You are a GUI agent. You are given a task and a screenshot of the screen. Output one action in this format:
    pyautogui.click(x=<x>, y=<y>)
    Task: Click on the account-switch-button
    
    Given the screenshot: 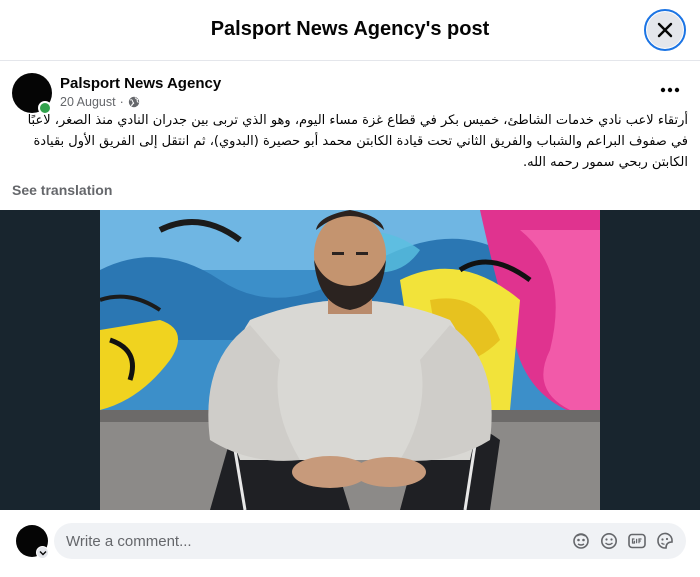 What is the action you would take?
    pyautogui.click(x=42, y=552)
    